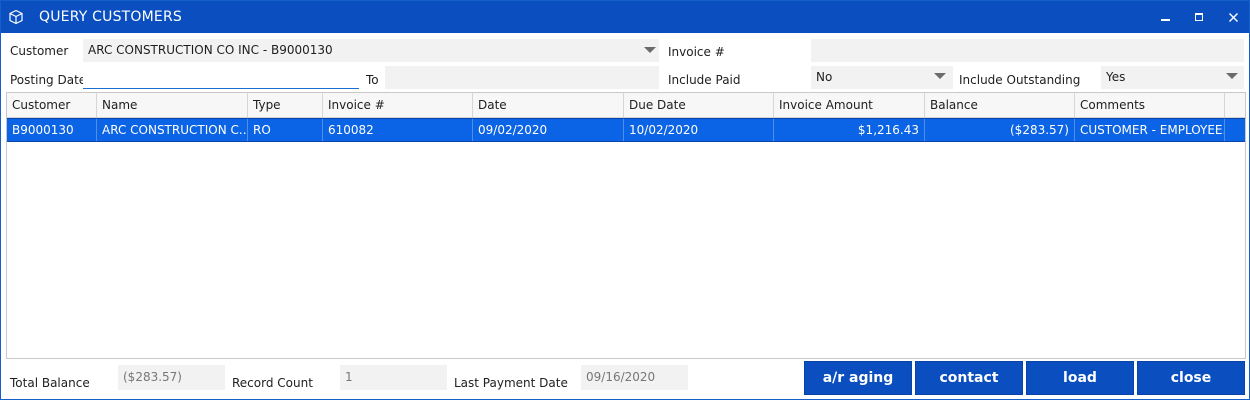  I want to click on record-count-label: Record Count, so click(272, 383).